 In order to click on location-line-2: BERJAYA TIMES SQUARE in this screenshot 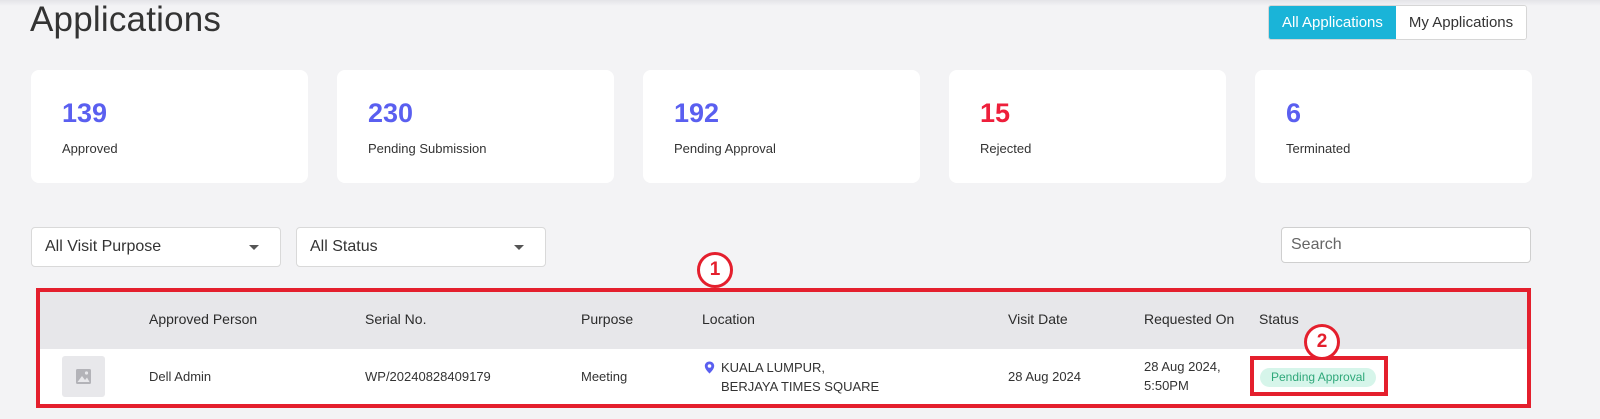, I will do `click(800, 386)`.